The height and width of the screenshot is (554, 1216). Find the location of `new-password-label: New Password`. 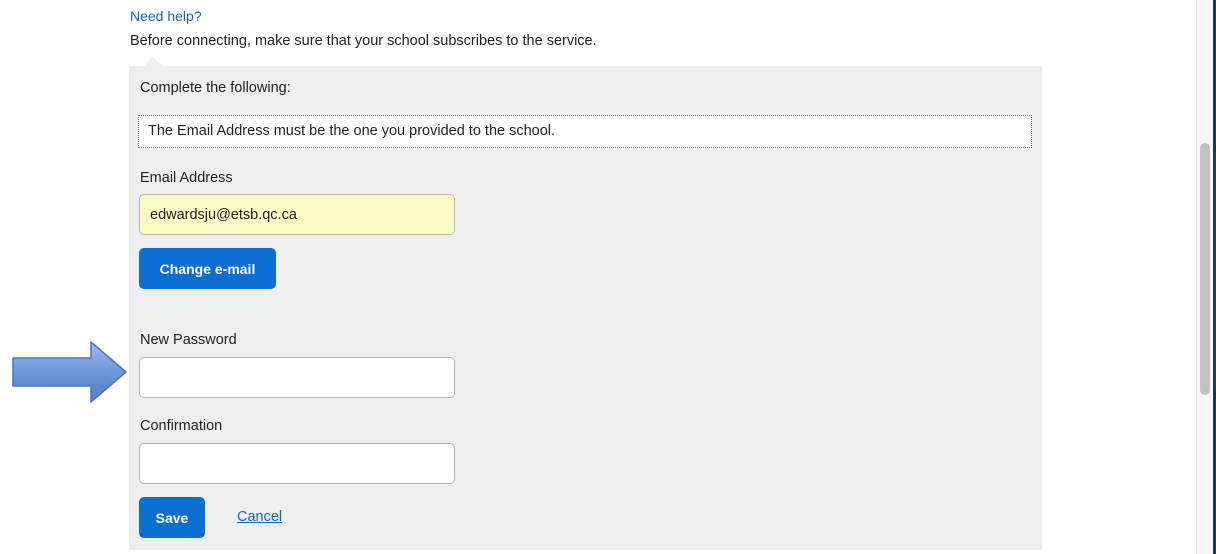

new-password-label: New Password is located at coordinates (188, 340).